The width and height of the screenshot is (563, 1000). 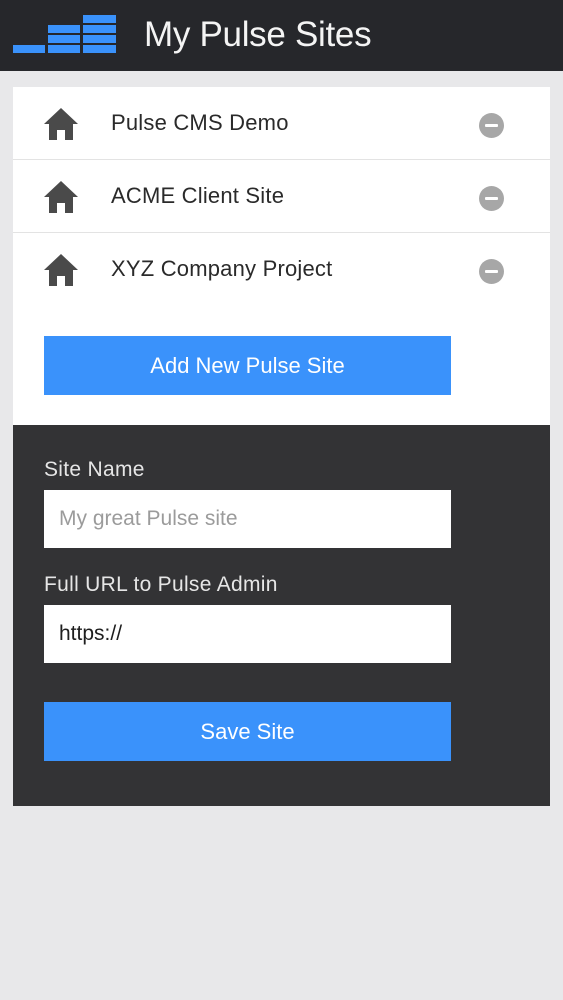 What do you see at coordinates (200, 122) in the screenshot?
I see `site-label: Pulse CMS Demo` at bounding box center [200, 122].